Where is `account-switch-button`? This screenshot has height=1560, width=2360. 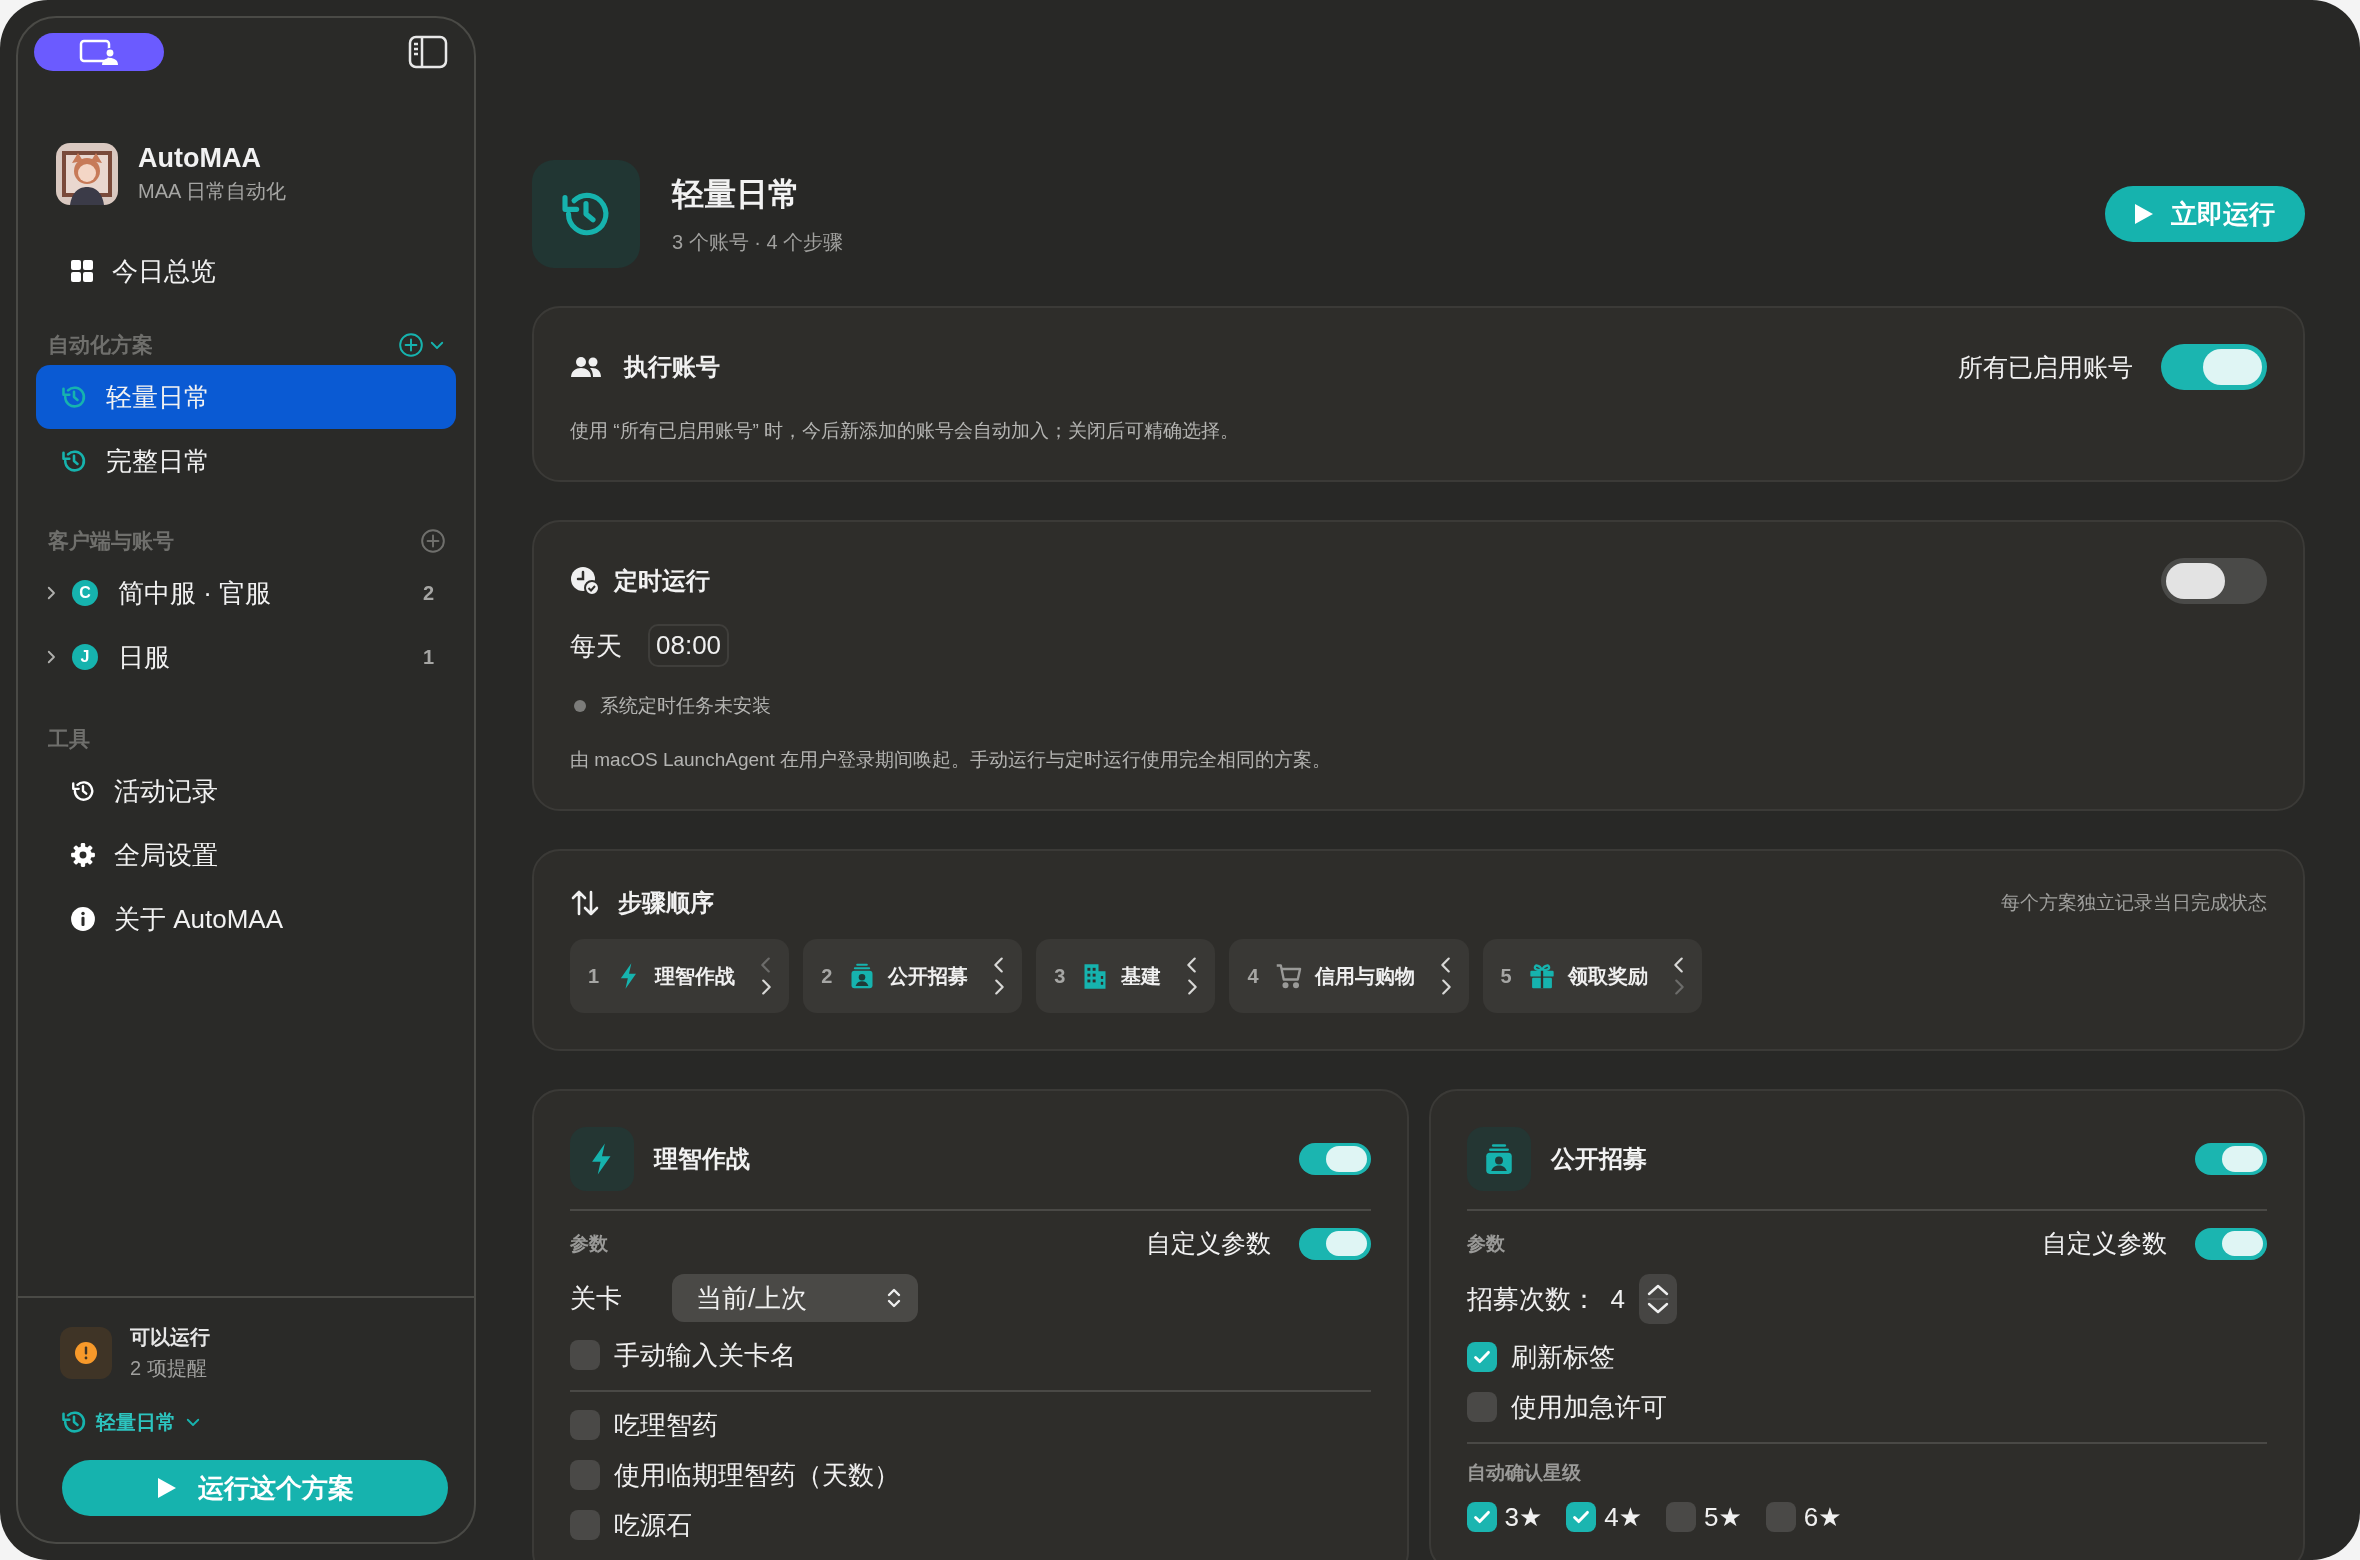
account-switch-button is located at coordinates (99, 52).